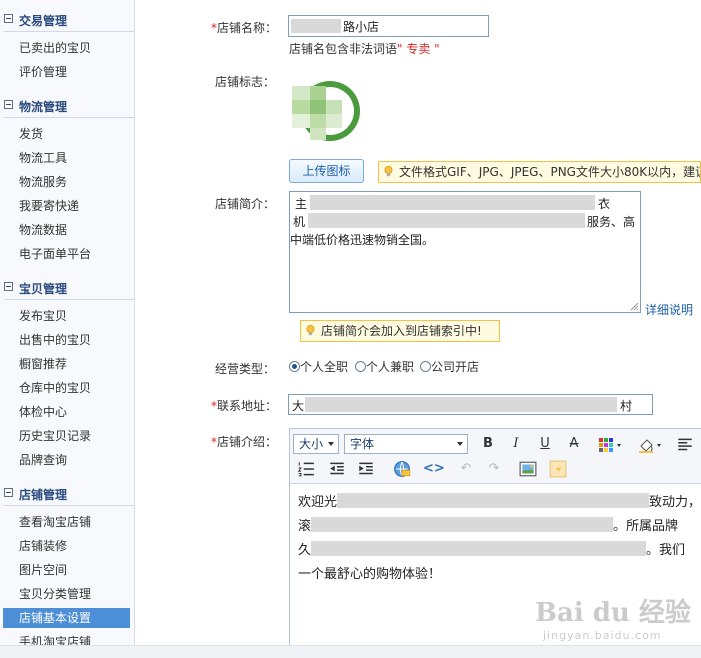 The height and width of the screenshot is (658, 701). I want to click on watermark: Bai du 经验 jingyan.baidu.com, so click(613, 620).